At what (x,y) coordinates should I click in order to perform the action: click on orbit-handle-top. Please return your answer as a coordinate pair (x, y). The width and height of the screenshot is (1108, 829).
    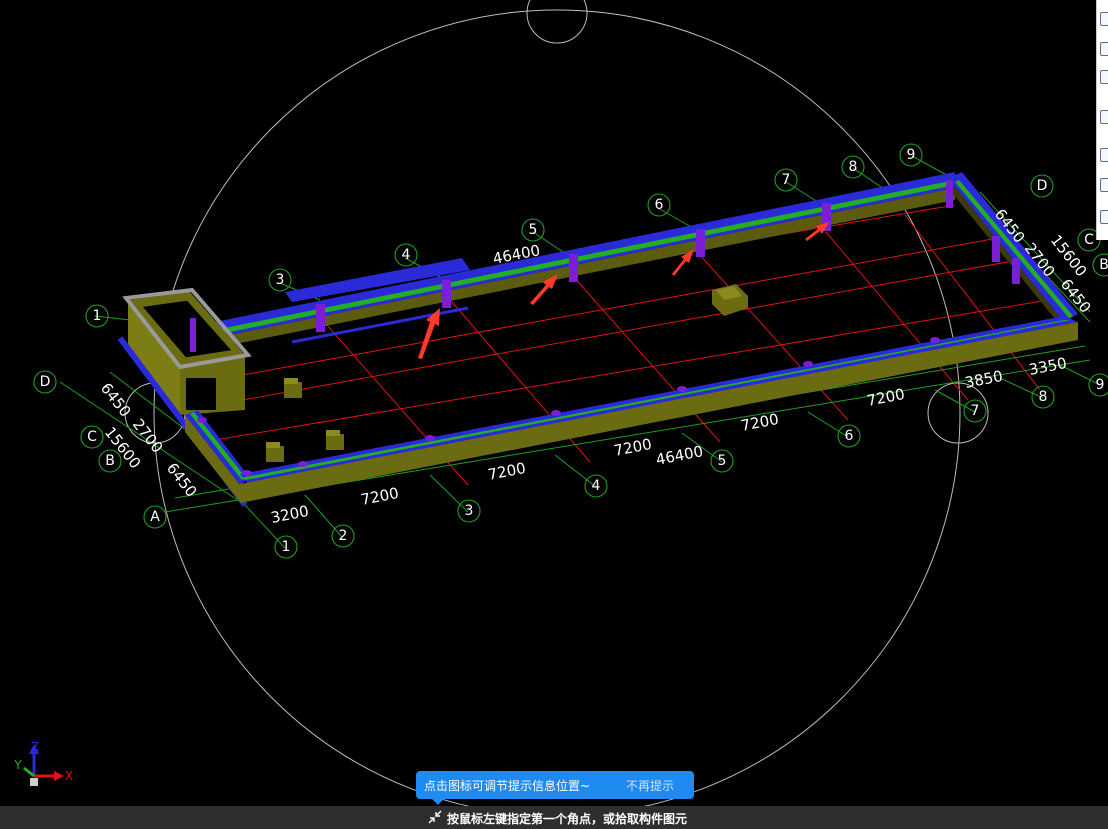
    Looking at the image, I should click on (557, 22).